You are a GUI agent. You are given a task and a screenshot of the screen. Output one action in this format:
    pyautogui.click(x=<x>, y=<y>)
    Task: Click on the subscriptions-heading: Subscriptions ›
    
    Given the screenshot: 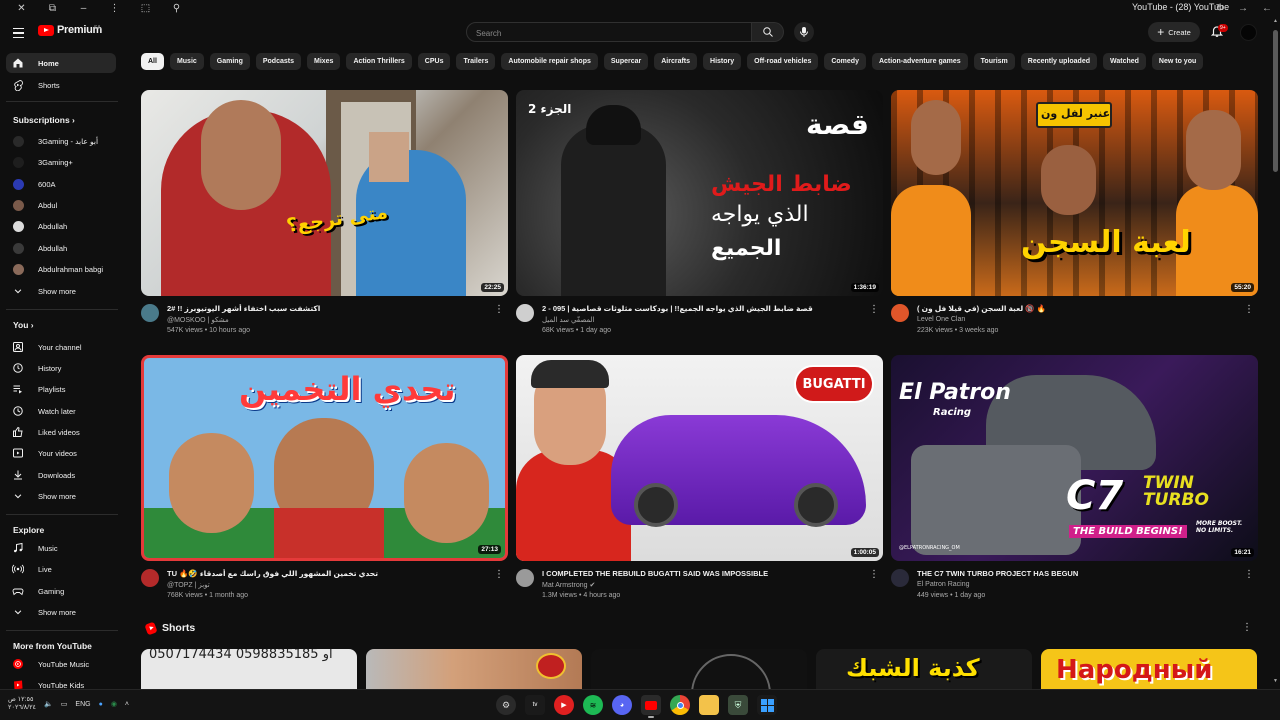 What is the action you would take?
    pyautogui.click(x=44, y=120)
    